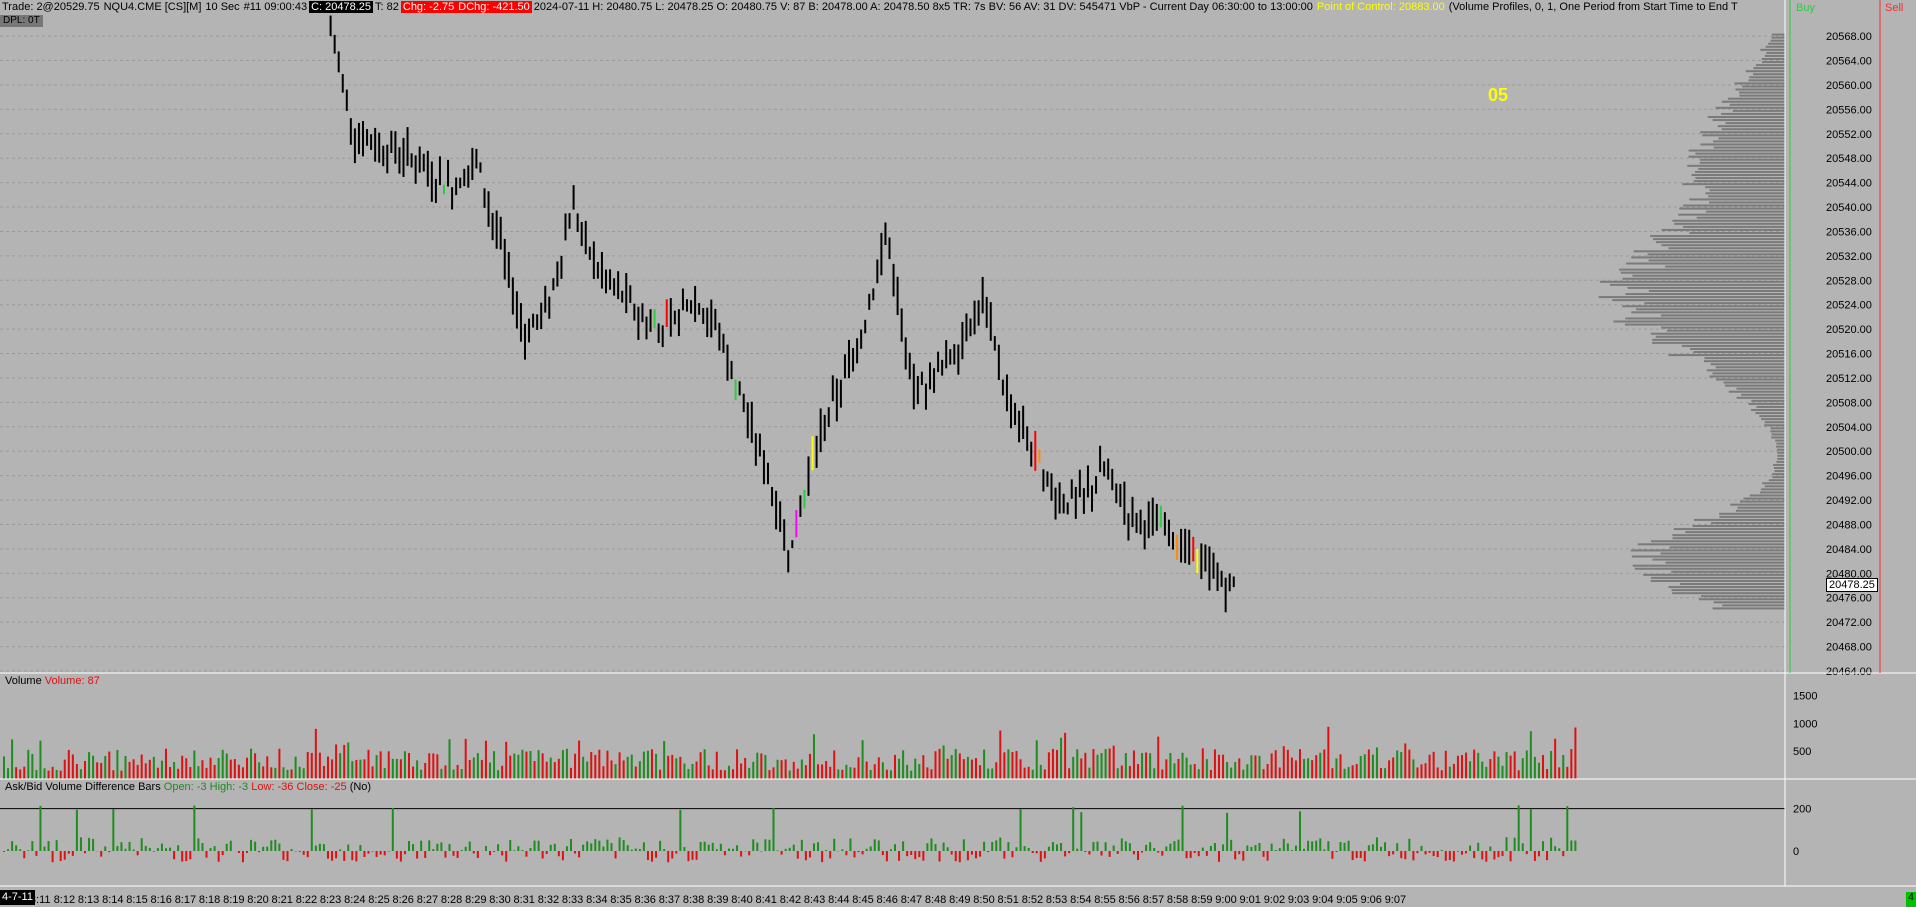 The image size is (1916, 907). What do you see at coordinates (838, 900) in the screenshot?
I see `time-tick-label: 8:44` at bounding box center [838, 900].